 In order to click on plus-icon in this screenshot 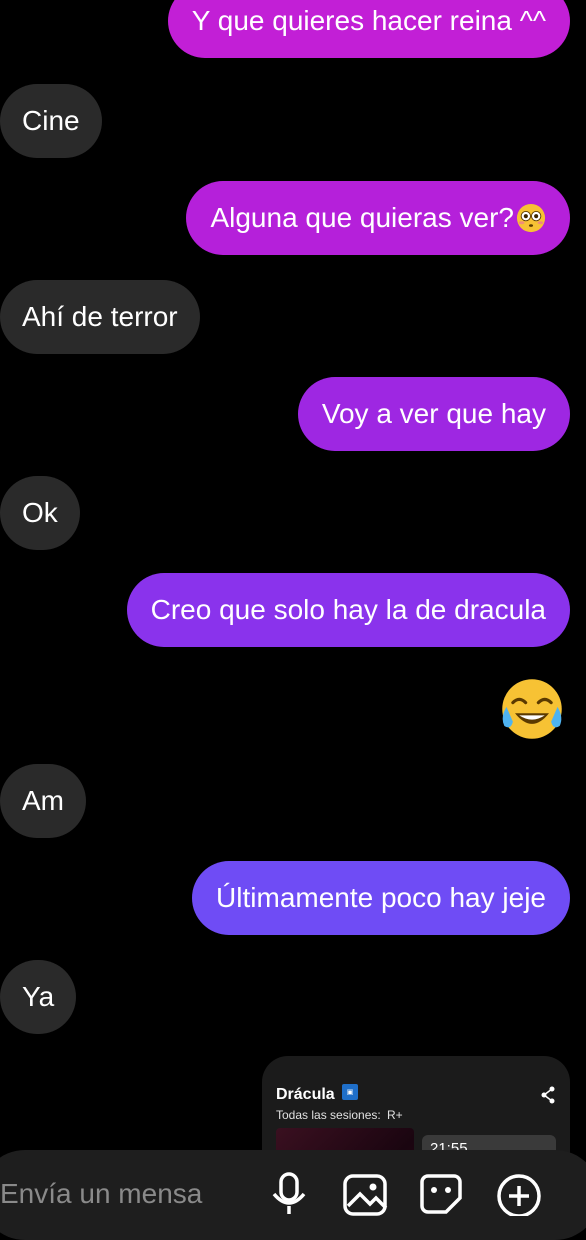, I will do `click(519, 1193)`.